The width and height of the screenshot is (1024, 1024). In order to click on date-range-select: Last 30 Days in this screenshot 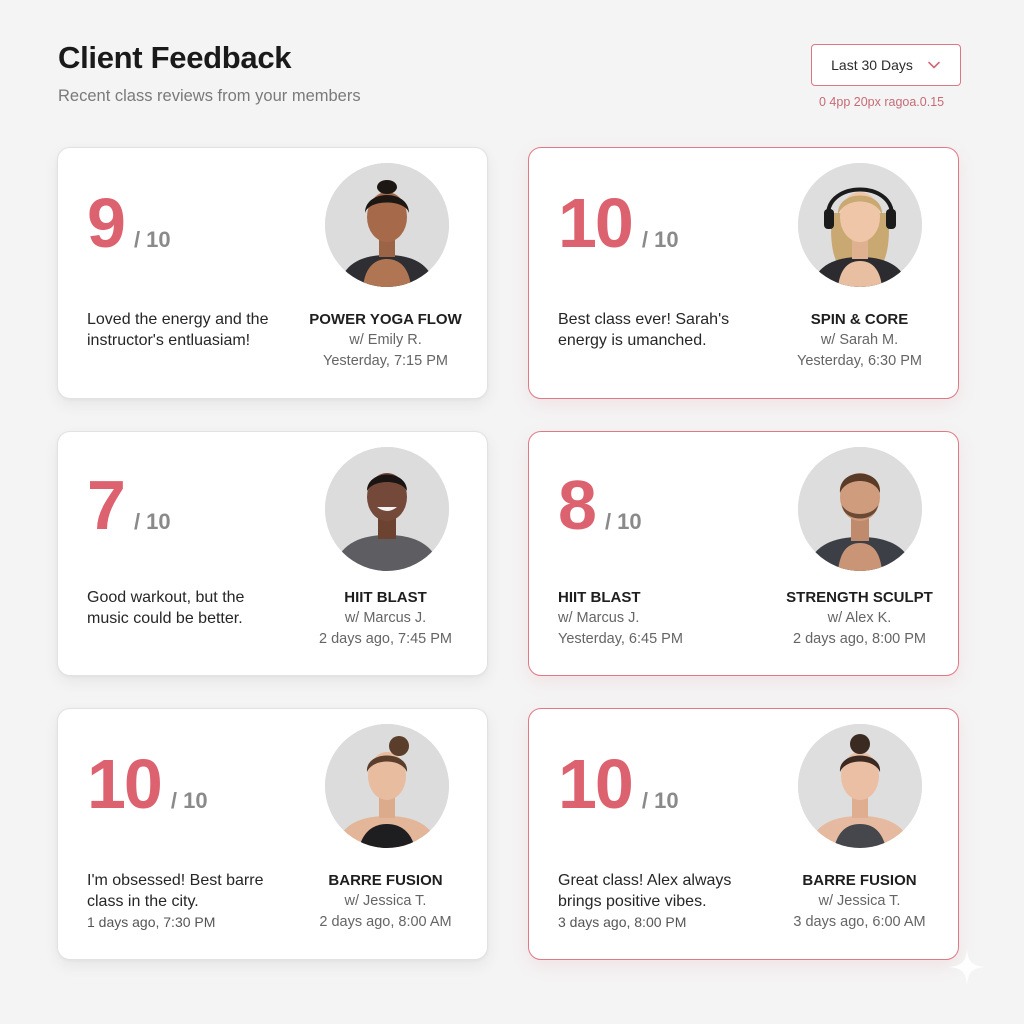, I will do `click(886, 65)`.